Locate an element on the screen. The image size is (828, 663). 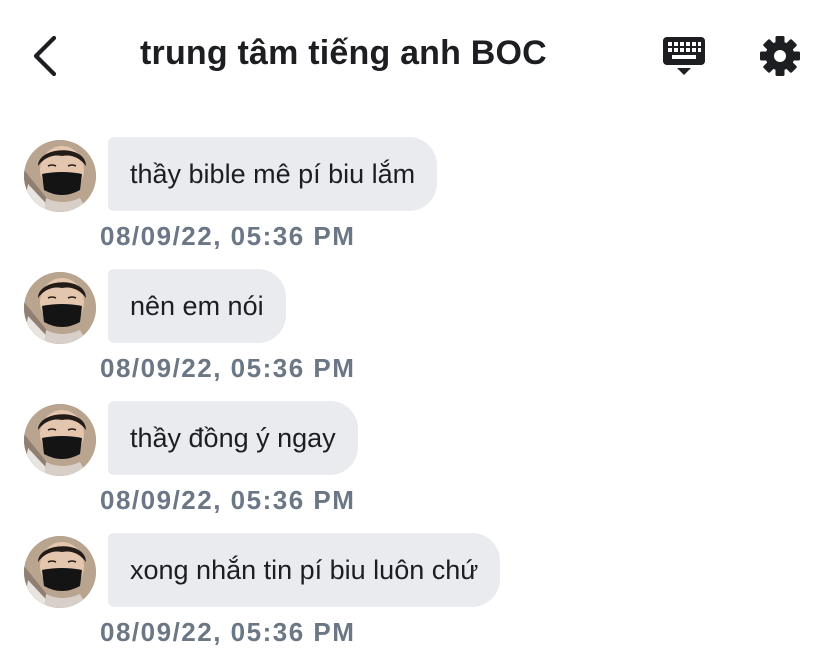
message-bubble: xong nhắn tin pí biu luôn chứ is located at coordinates (304, 570).